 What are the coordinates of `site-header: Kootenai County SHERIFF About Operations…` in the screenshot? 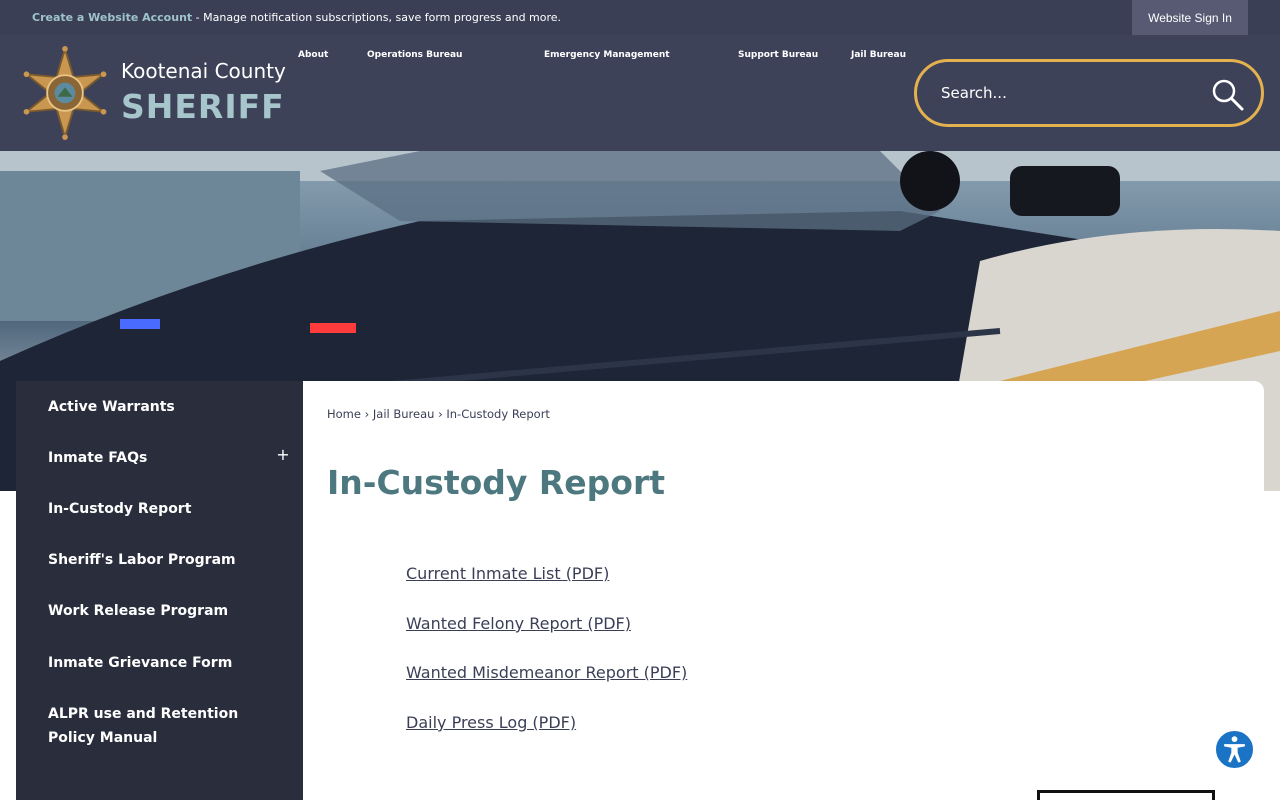 It's located at (640, 93).